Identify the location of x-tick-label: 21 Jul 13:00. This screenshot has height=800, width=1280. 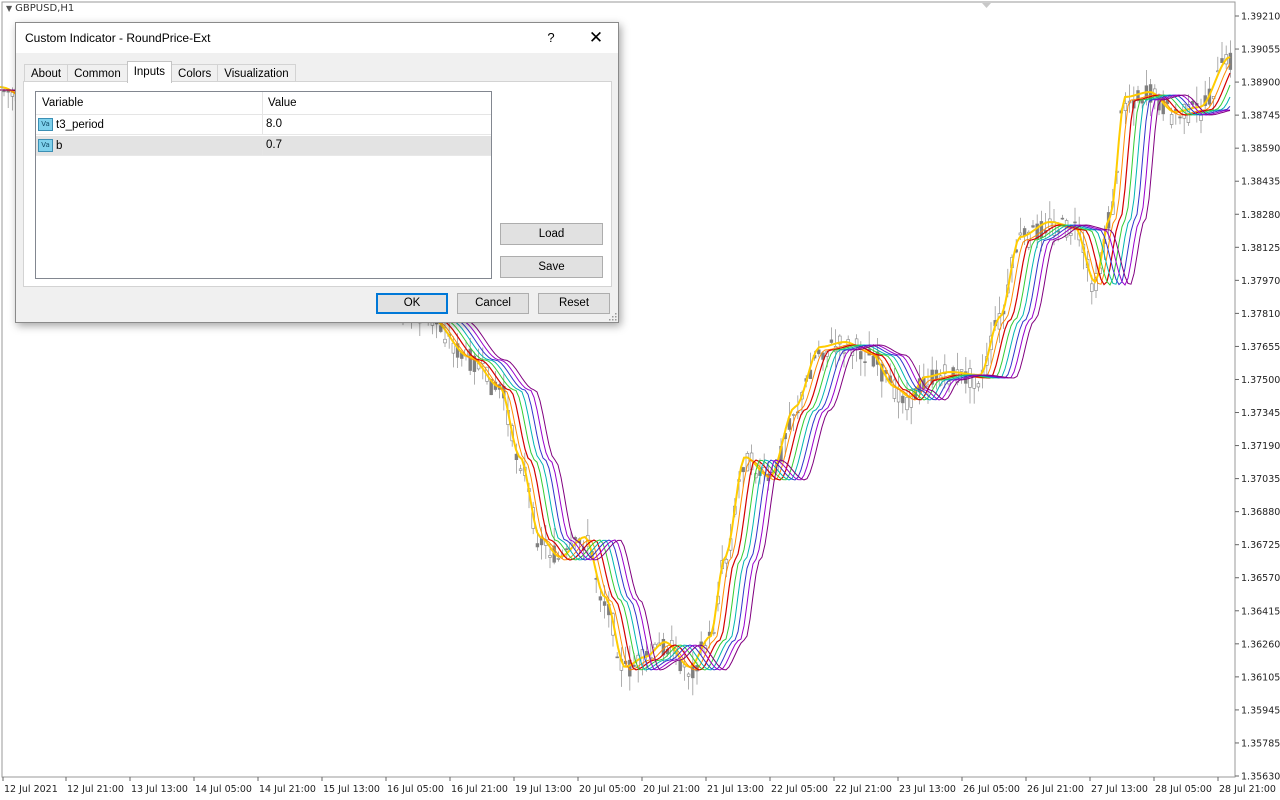
(735, 789).